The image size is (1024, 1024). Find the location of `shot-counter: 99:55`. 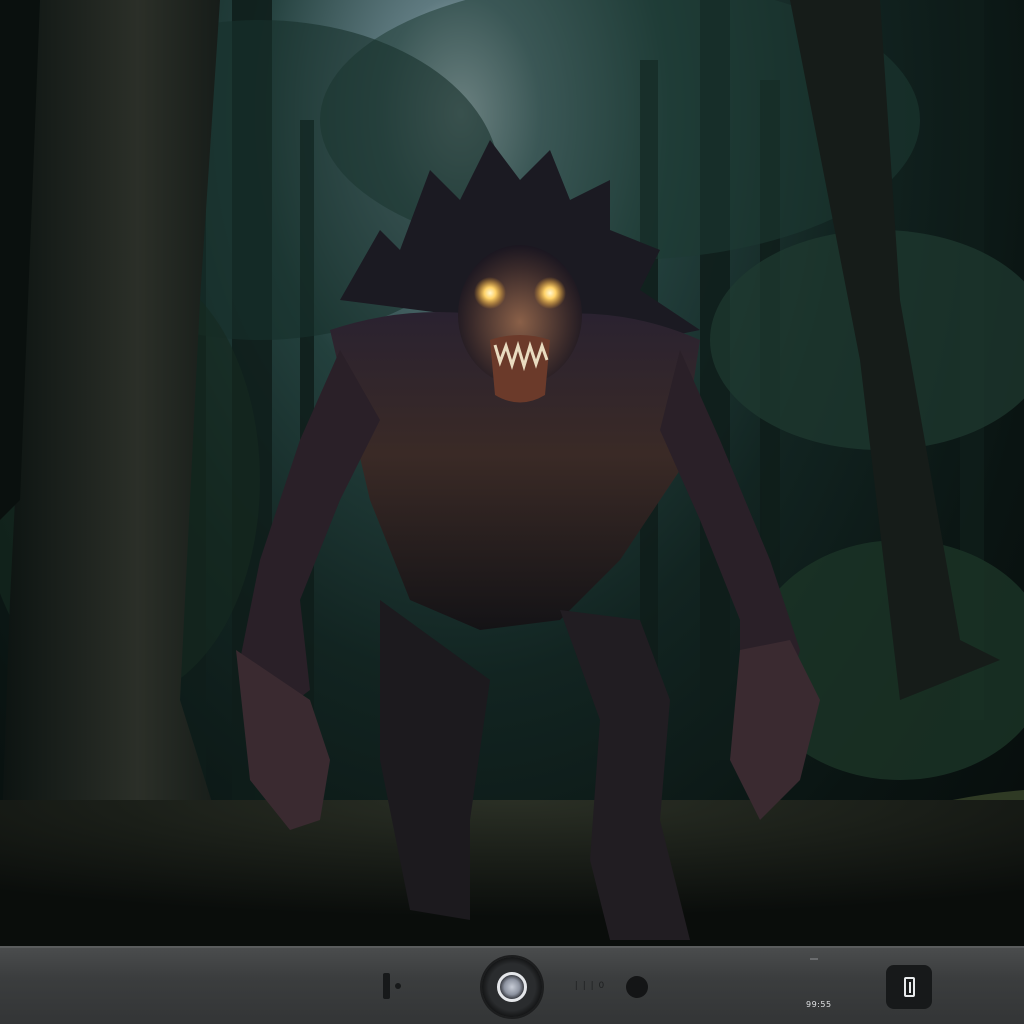

shot-counter: 99:55 is located at coordinates (819, 1004).